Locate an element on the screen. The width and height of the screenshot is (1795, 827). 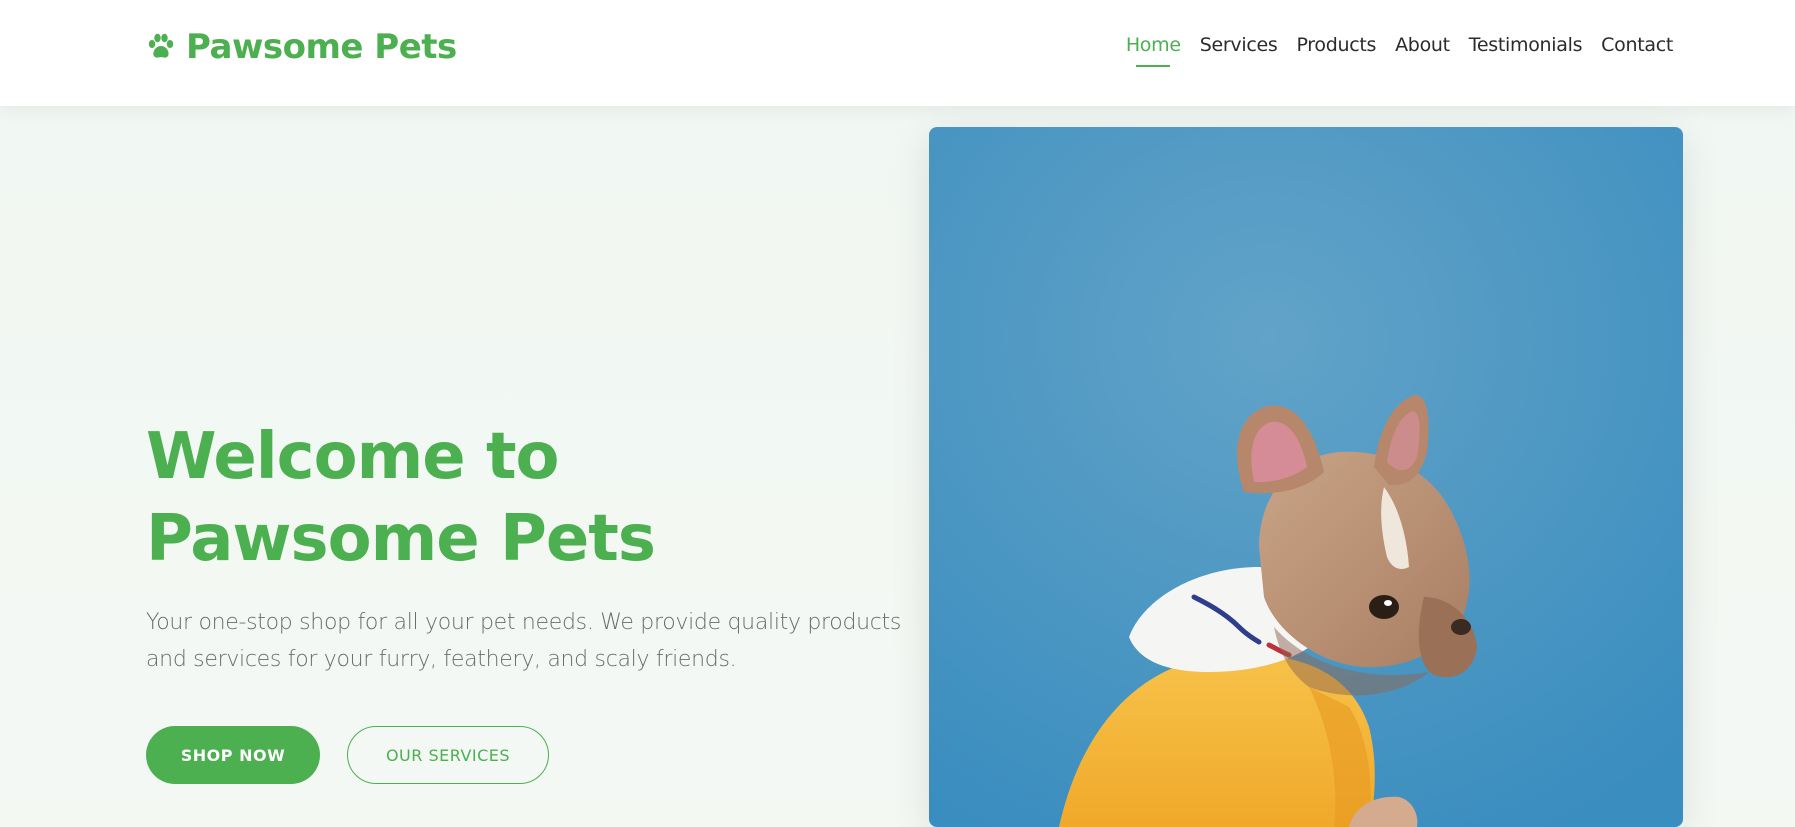
brand-logo: Pawsome Pets is located at coordinates (301, 47).